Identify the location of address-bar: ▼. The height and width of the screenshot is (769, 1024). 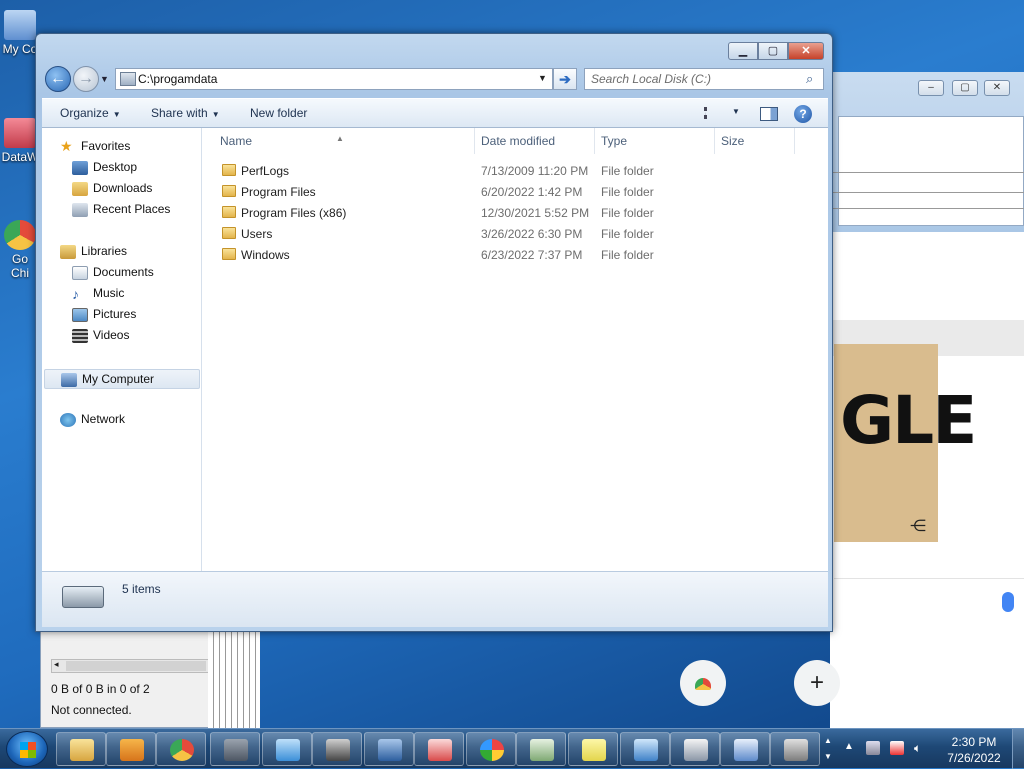
(334, 79).